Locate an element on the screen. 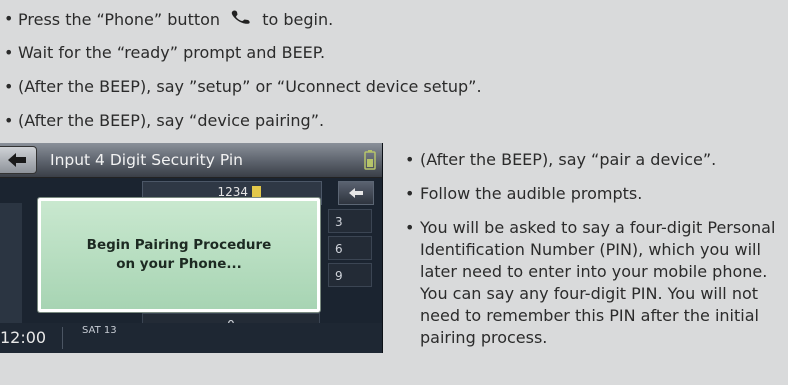 The height and width of the screenshot is (385, 788). step-pair-device: • (After the BEEP), say “pair a device”. is located at coordinates (593, 166).